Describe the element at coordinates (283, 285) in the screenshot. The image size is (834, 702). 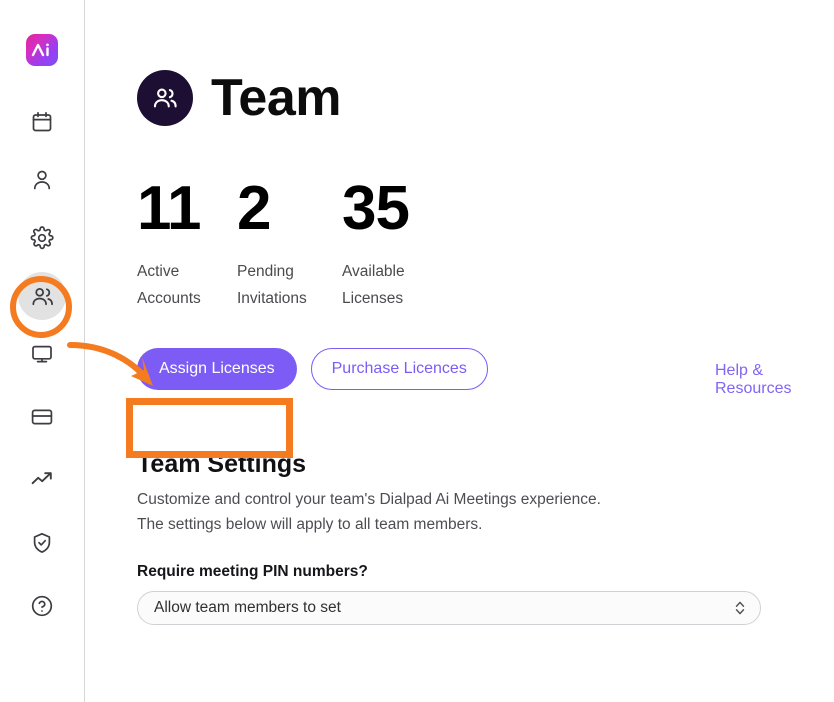
I see `stat-label: Pending Invitations` at that location.